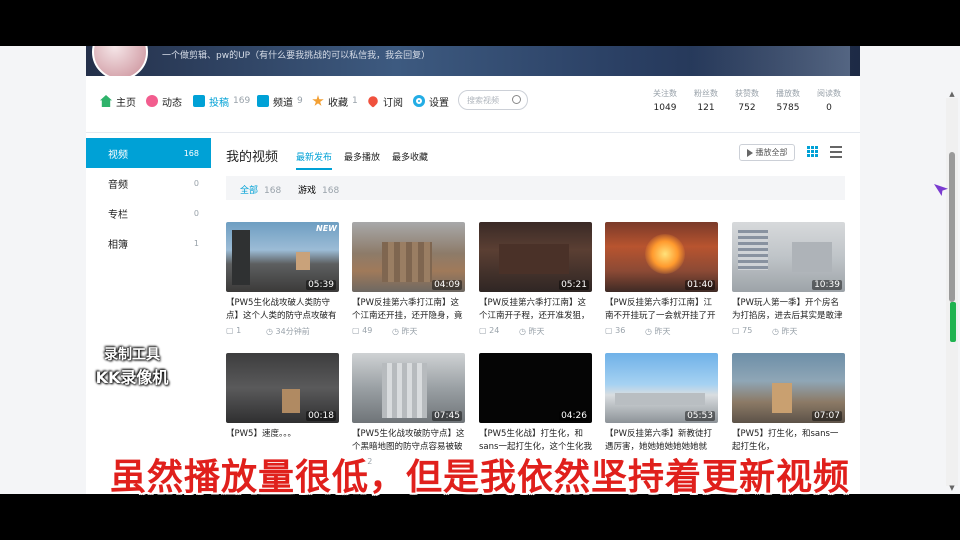 The height and width of the screenshot is (540, 960). Describe the element at coordinates (408, 310) in the screenshot. I see `video-title: 【PW反挂第六季打江南】这个江南还开挂，还开隐身，竟` at that location.